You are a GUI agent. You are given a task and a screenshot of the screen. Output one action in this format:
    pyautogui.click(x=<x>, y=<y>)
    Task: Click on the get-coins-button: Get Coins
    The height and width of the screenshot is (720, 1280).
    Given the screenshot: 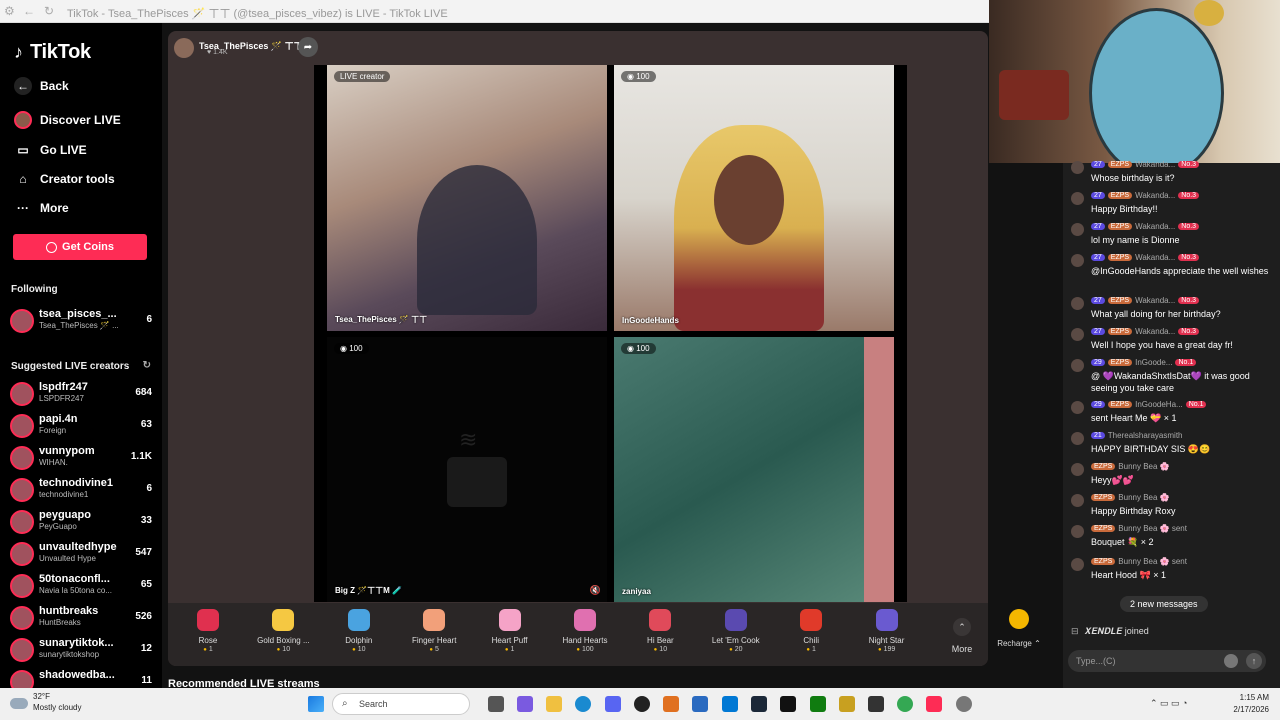 What is the action you would take?
    pyautogui.click(x=80, y=247)
    